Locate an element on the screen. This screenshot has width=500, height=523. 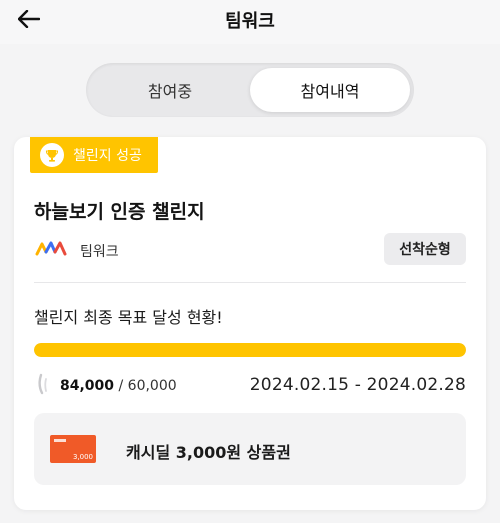
reward-label: 캐시딜 3,000원 상품권 is located at coordinates (208, 452).